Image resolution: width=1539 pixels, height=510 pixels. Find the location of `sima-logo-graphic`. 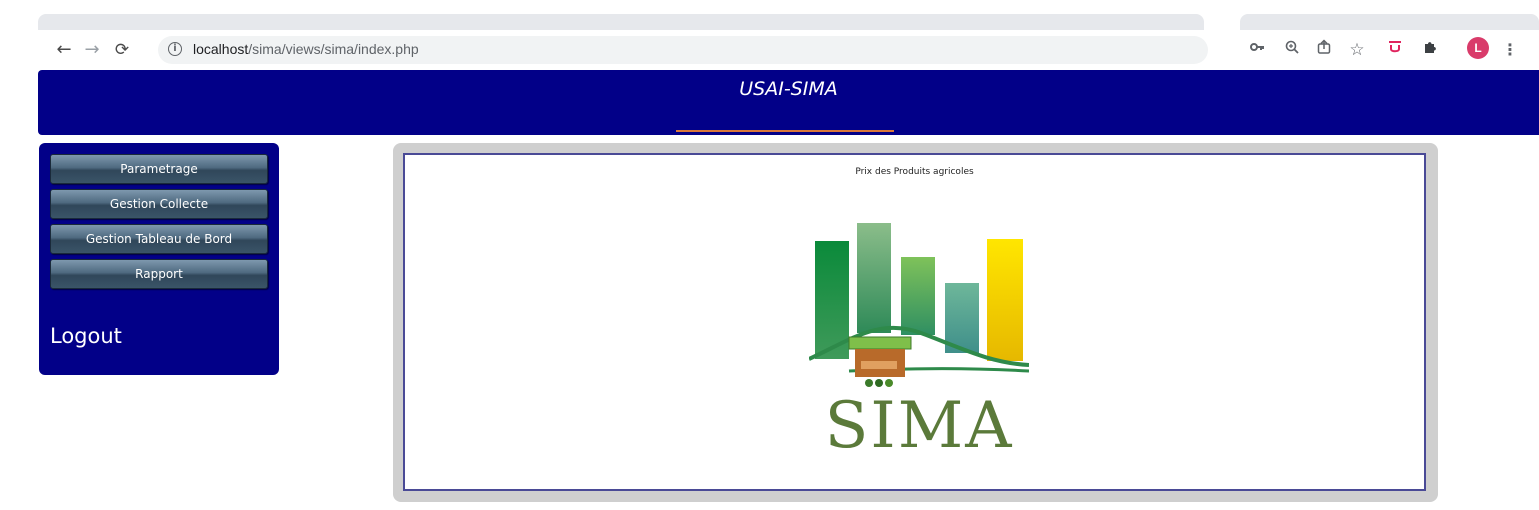

sima-logo-graphic is located at coordinates (919, 305).